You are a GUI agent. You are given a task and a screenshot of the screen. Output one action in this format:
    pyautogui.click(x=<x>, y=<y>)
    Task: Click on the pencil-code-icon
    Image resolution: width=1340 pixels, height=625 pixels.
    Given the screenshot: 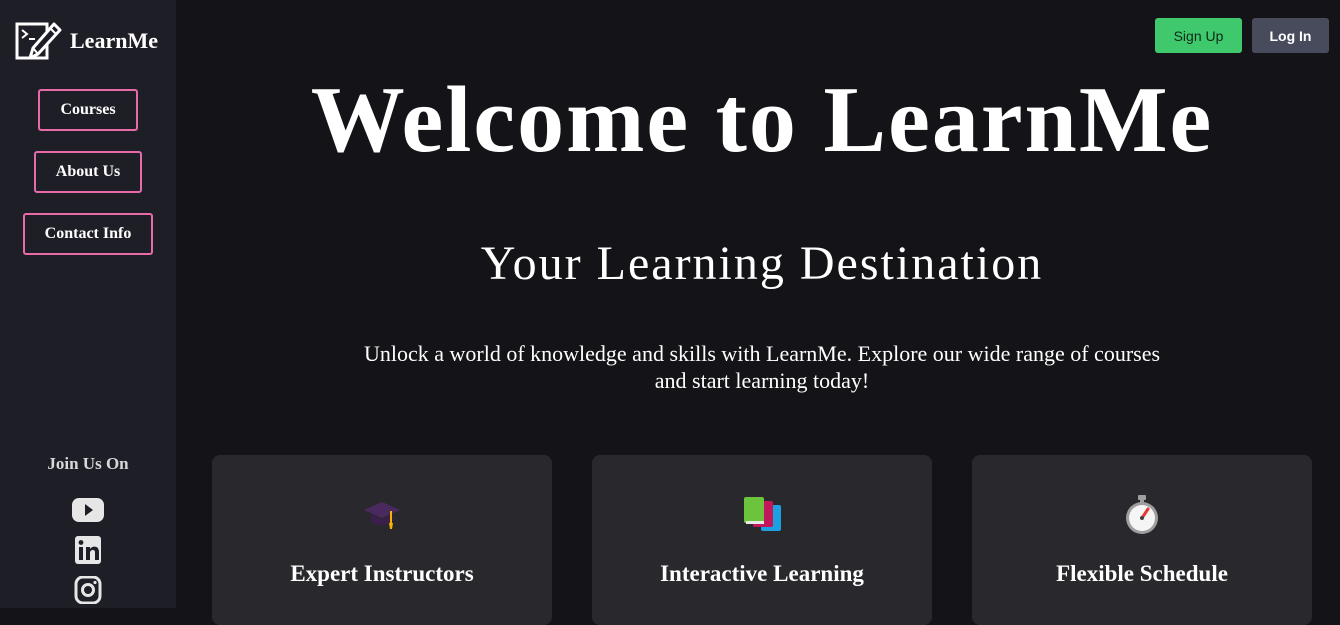 What is the action you would take?
    pyautogui.click(x=38, y=41)
    